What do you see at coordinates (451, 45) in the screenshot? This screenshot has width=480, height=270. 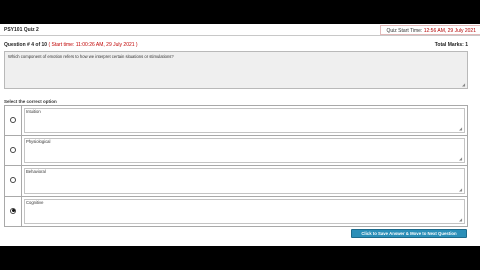 I see `total-marks: Total Marks: 1` at bounding box center [451, 45].